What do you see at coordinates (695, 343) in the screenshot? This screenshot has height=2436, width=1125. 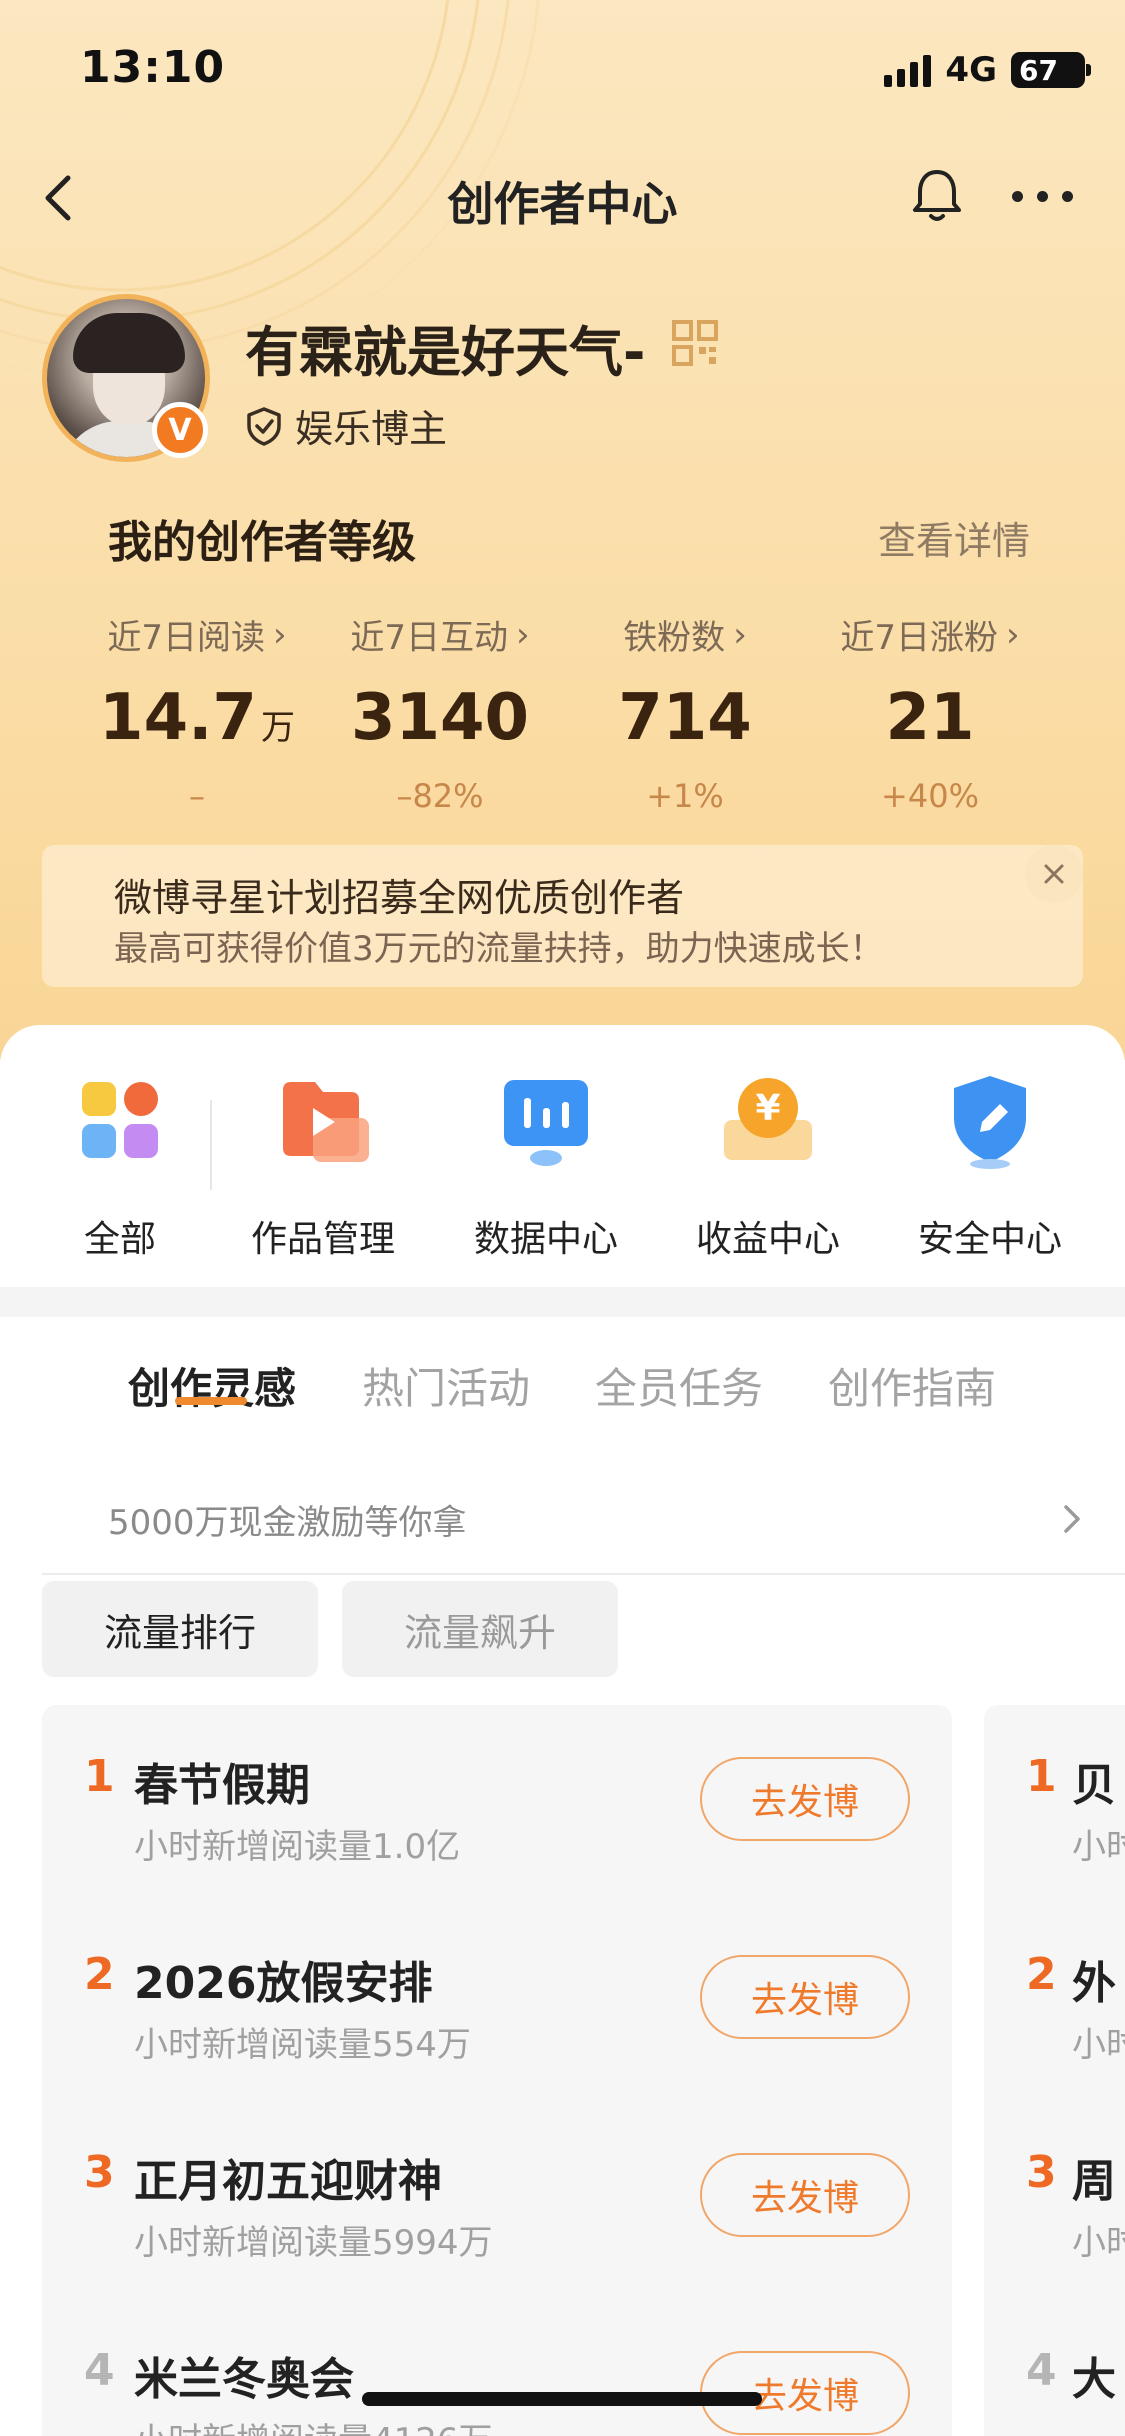 I see `qr-code-icon` at bounding box center [695, 343].